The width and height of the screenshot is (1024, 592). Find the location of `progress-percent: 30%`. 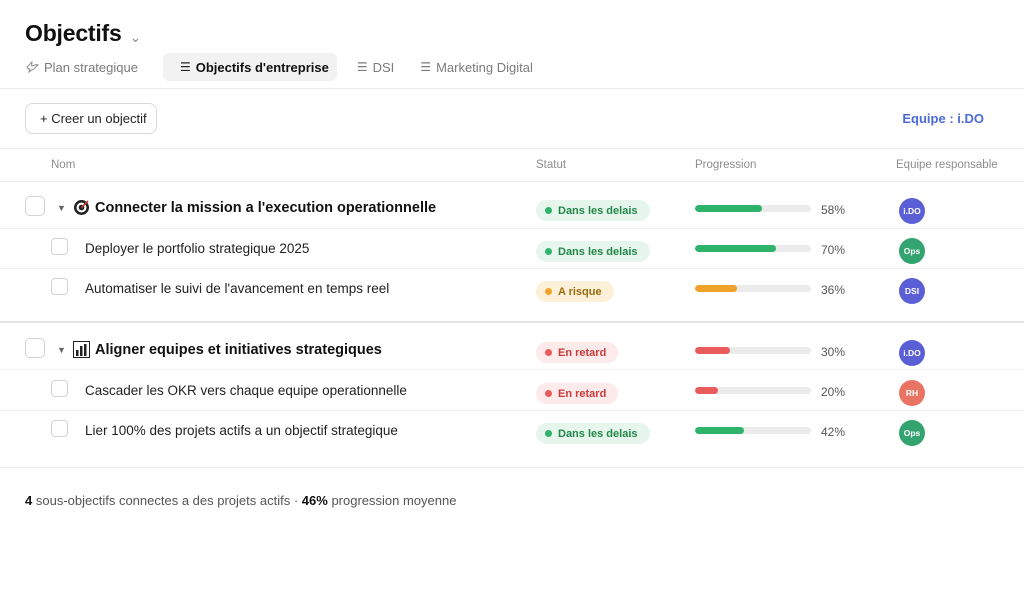

progress-percent: 30% is located at coordinates (833, 352).